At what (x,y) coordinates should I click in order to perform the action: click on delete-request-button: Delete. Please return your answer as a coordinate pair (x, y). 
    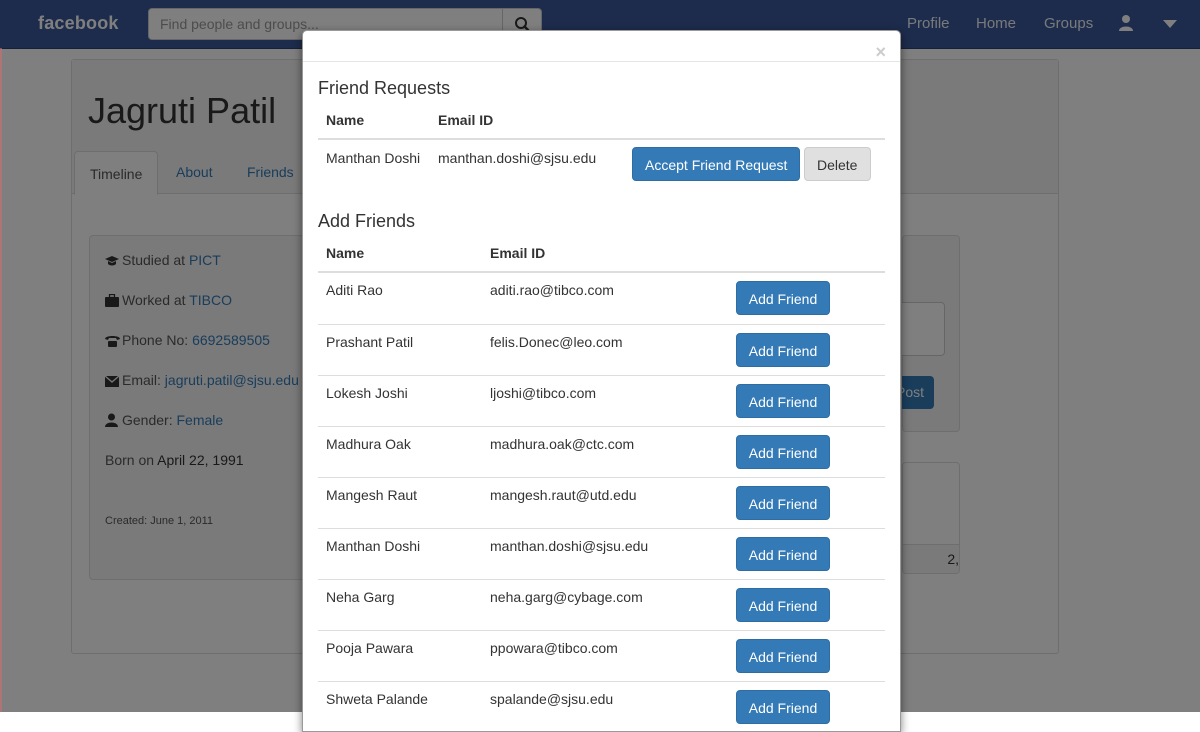
    Looking at the image, I should click on (837, 164).